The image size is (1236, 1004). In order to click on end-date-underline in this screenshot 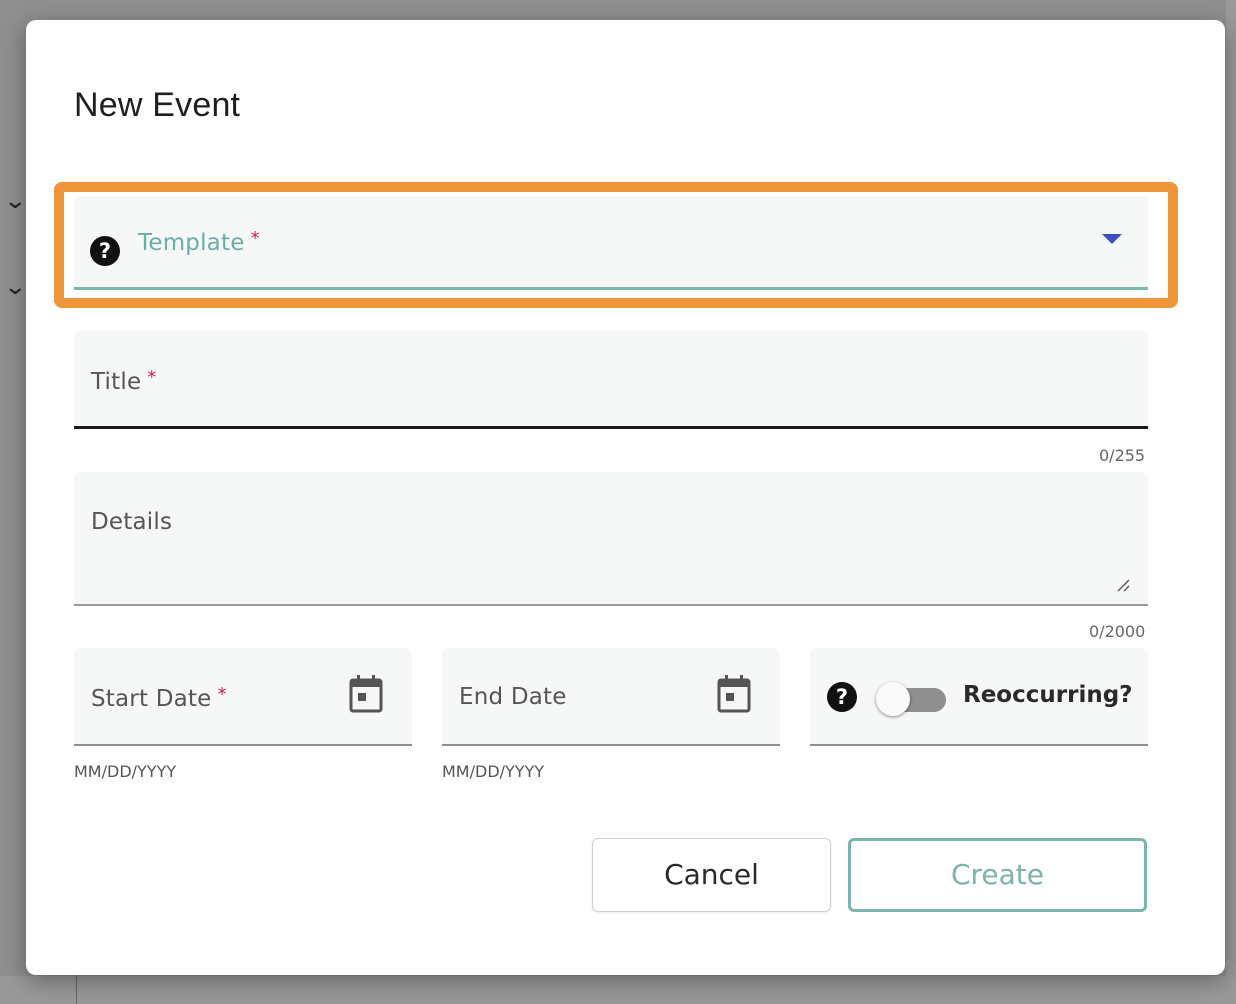, I will do `click(611, 745)`.